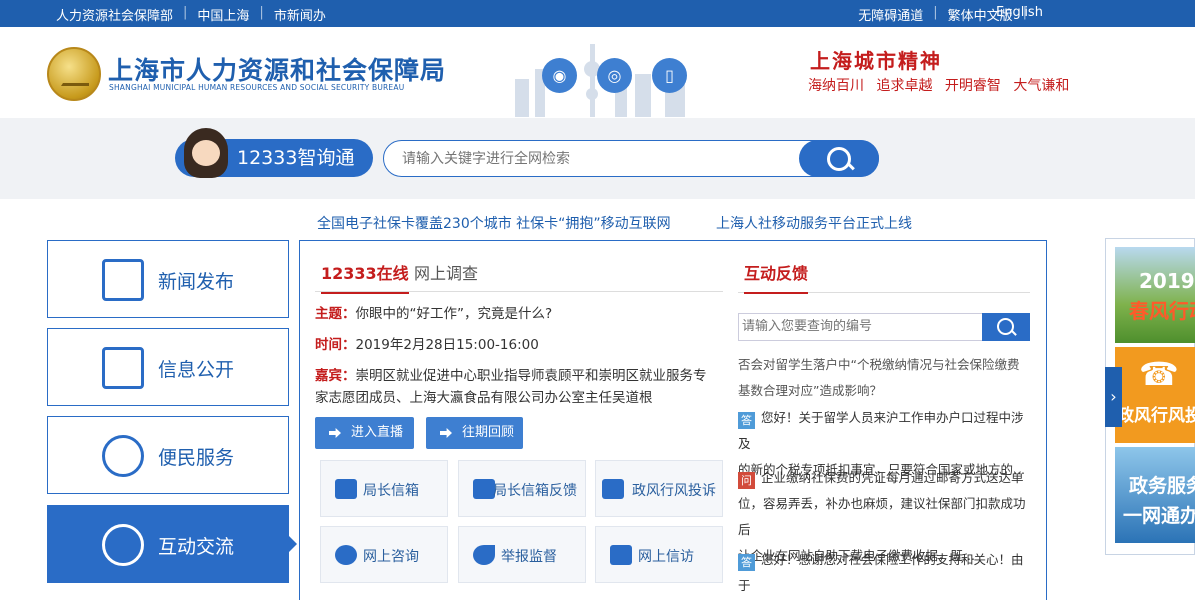  Describe the element at coordinates (391, 491) in the screenshot. I see `service-label: 局长信箱` at that location.